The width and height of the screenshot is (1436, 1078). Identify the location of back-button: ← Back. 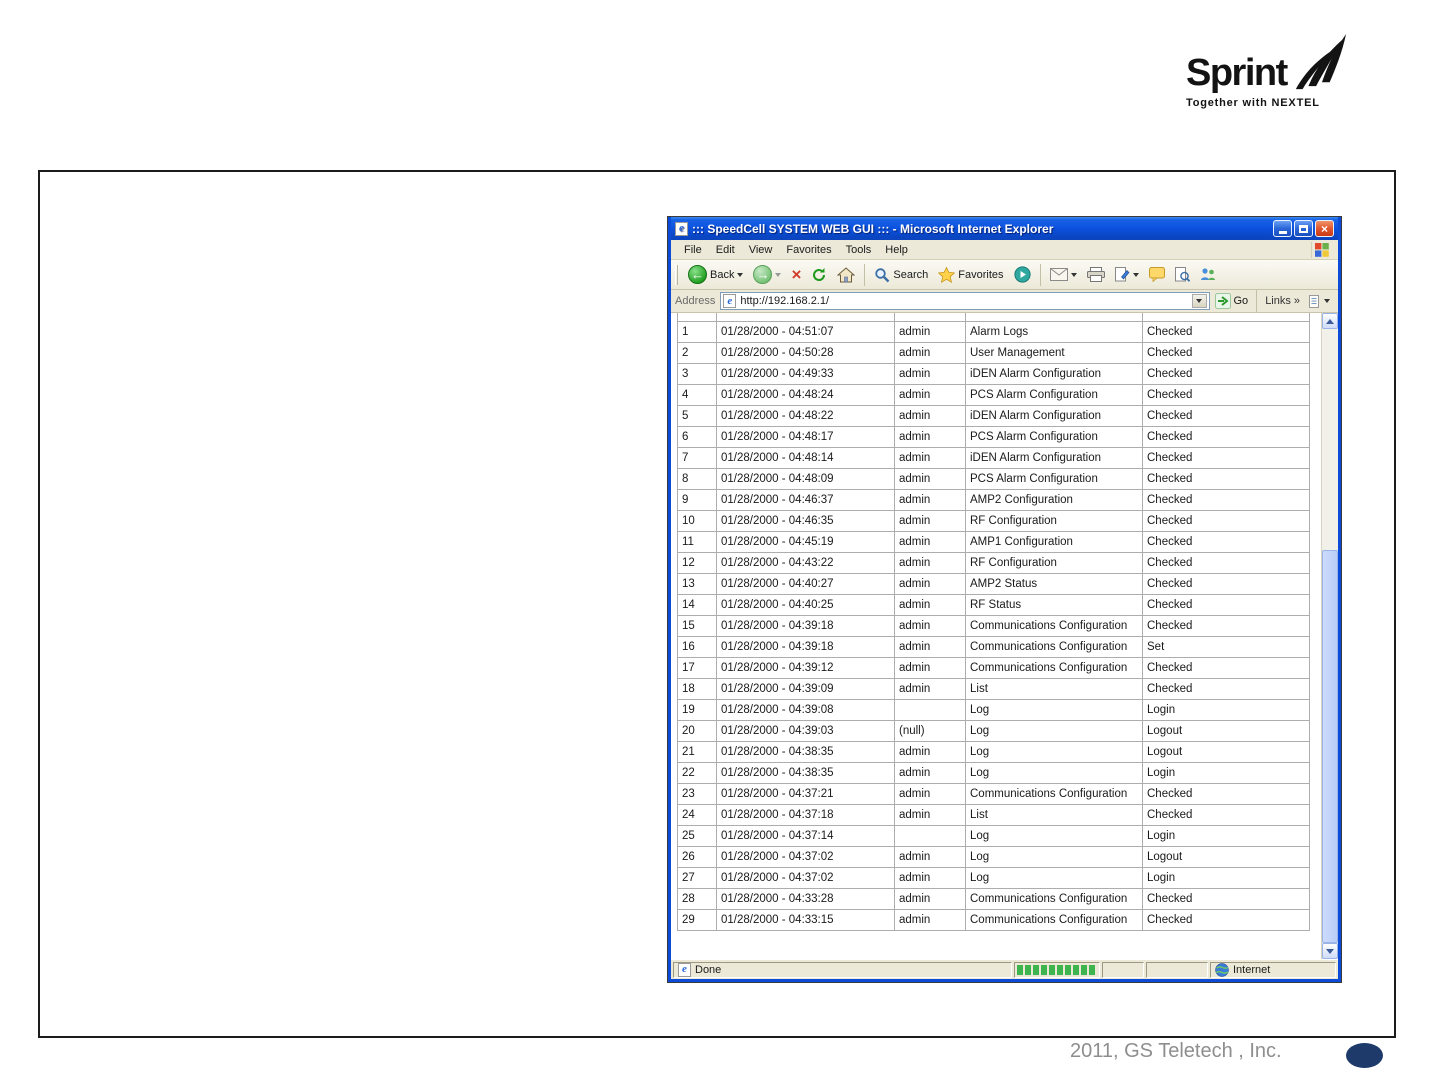
(715, 274).